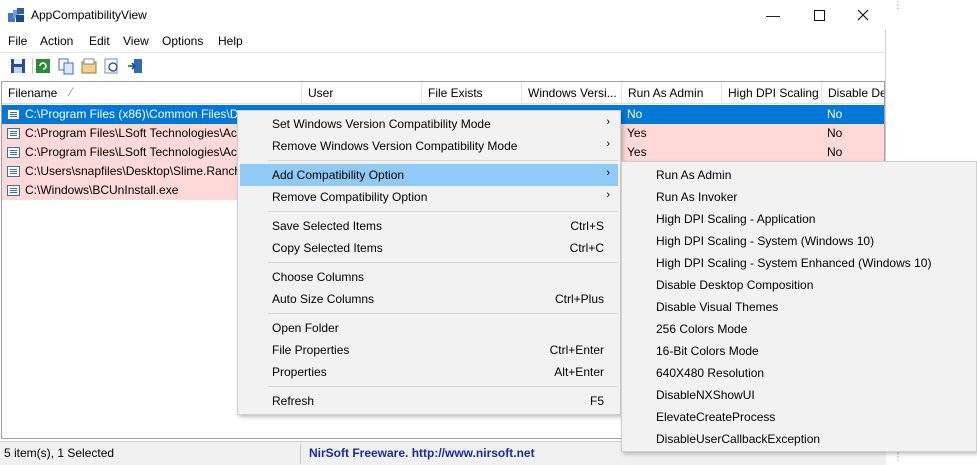 The width and height of the screenshot is (977, 465). Describe the element at coordinates (472, 93) in the screenshot. I see `column-file-exists: File Exists` at that location.